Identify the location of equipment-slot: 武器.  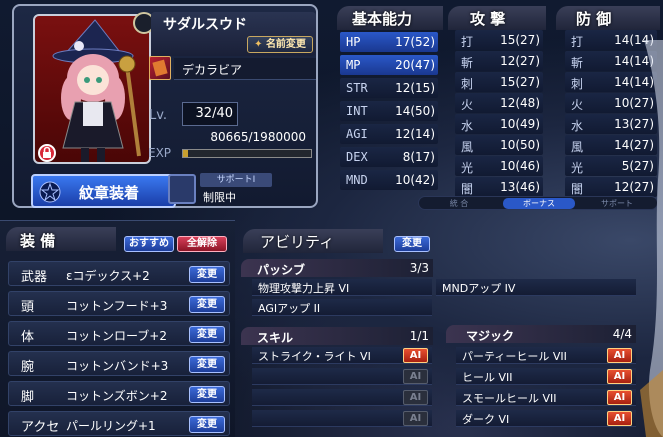
(34, 277).